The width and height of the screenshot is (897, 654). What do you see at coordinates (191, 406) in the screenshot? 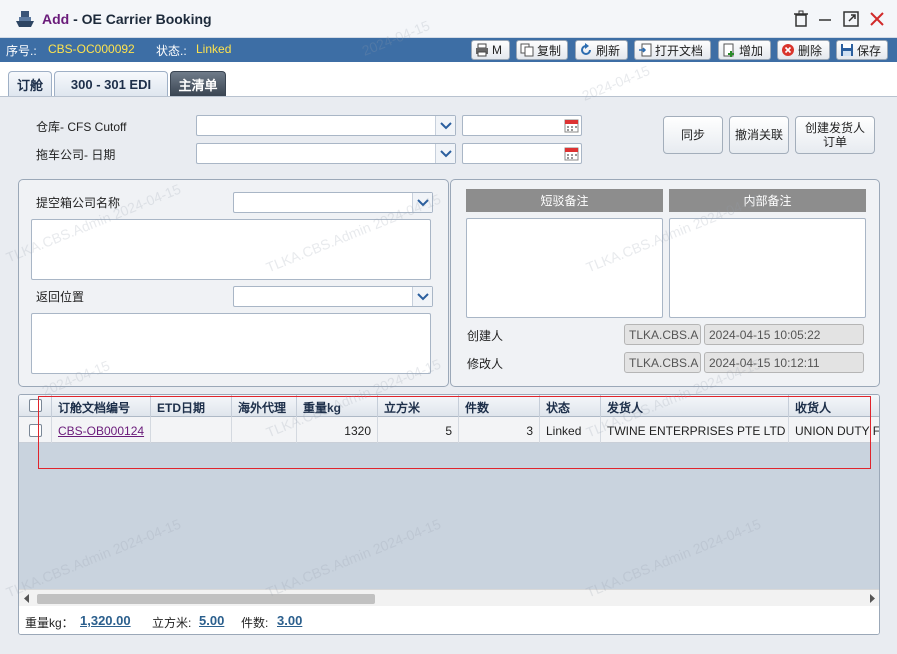
I see `col-etd: ETD日期` at bounding box center [191, 406].